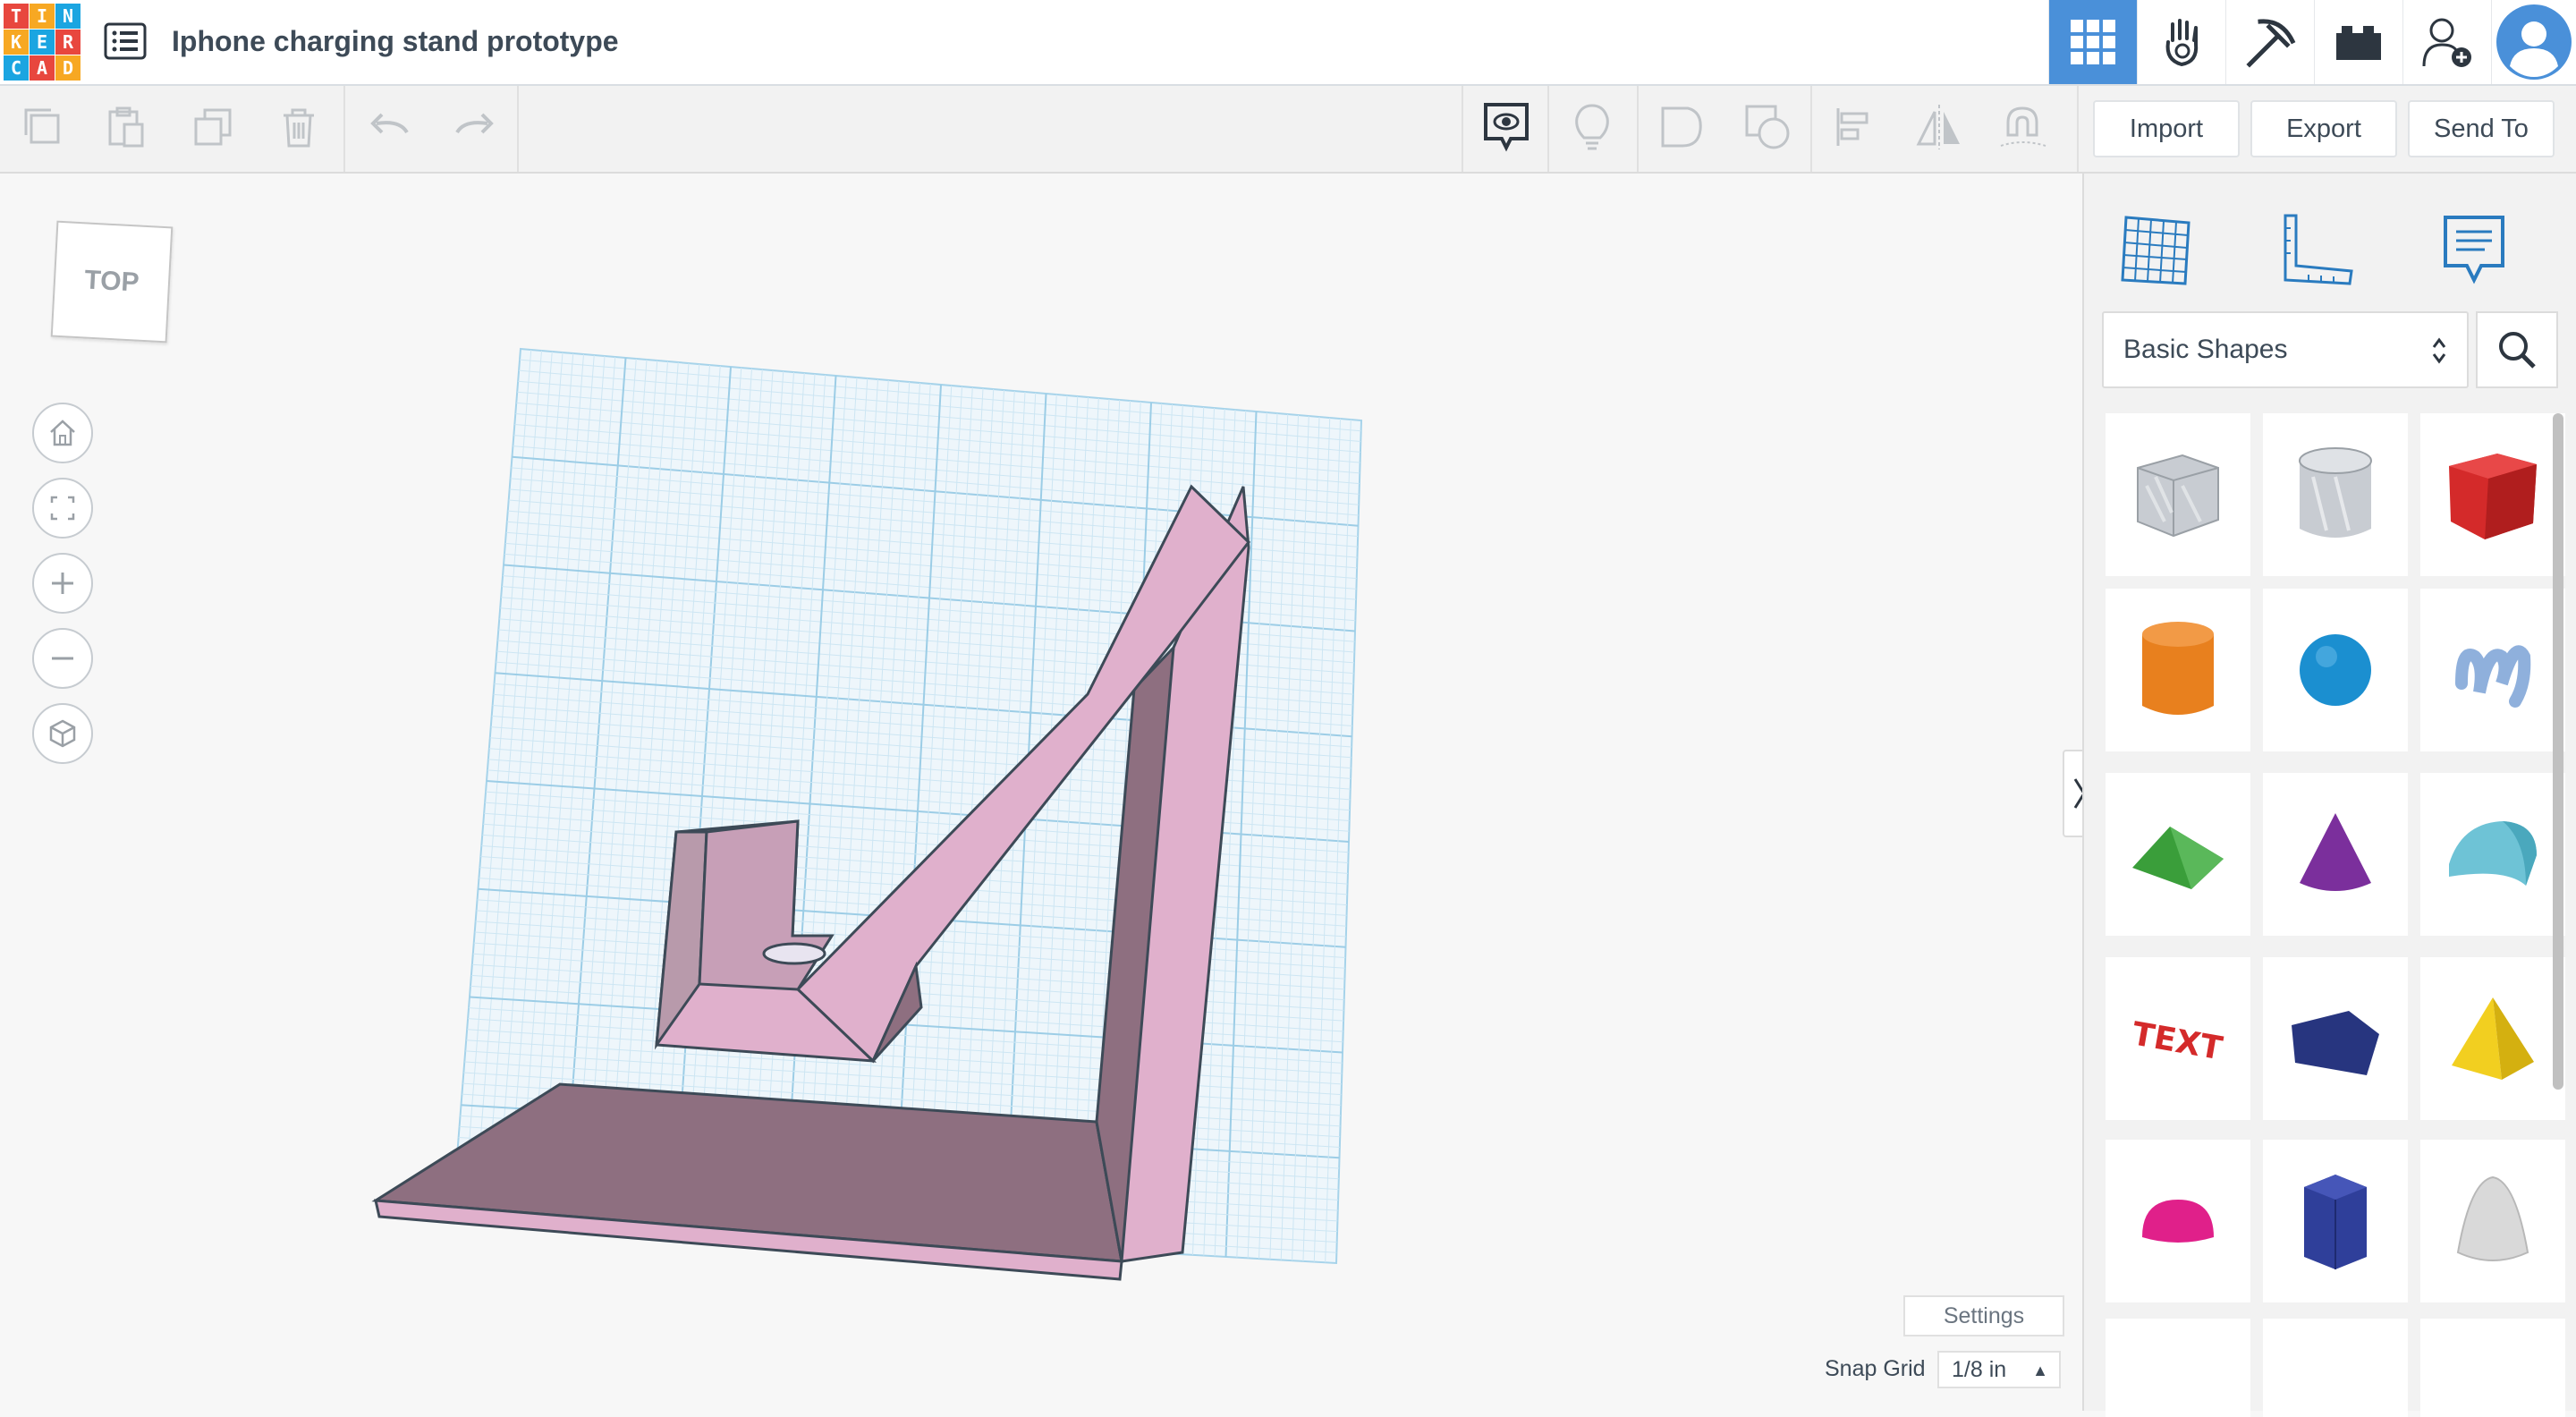 The width and height of the screenshot is (2576, 1417). I want to click on shape-tile-scribble, so click(2492, 670).